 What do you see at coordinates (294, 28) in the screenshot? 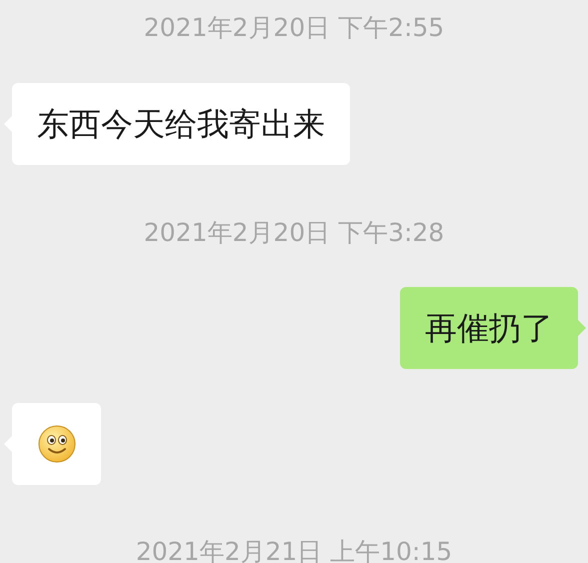
I see `timestamp: 2021年2月20日 下午2:55` at bounding box center [294, 28].